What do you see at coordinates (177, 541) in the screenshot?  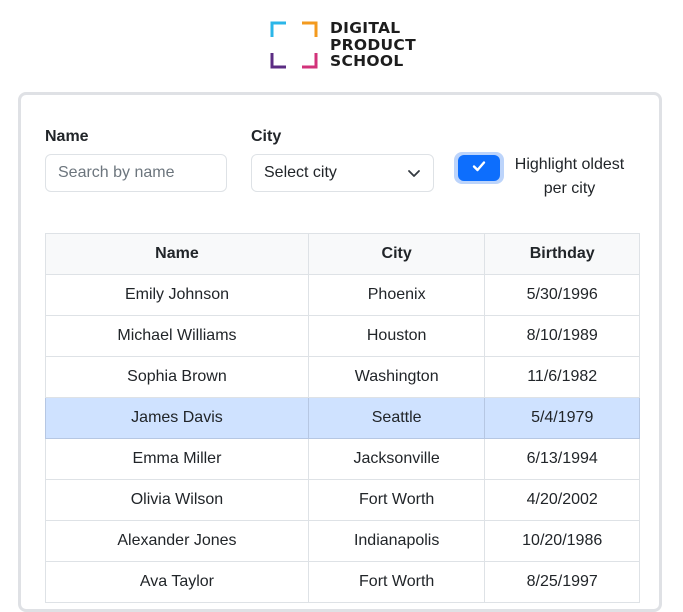 I see `cell-name: Alexander Jones` at bounding box center [177, 541].